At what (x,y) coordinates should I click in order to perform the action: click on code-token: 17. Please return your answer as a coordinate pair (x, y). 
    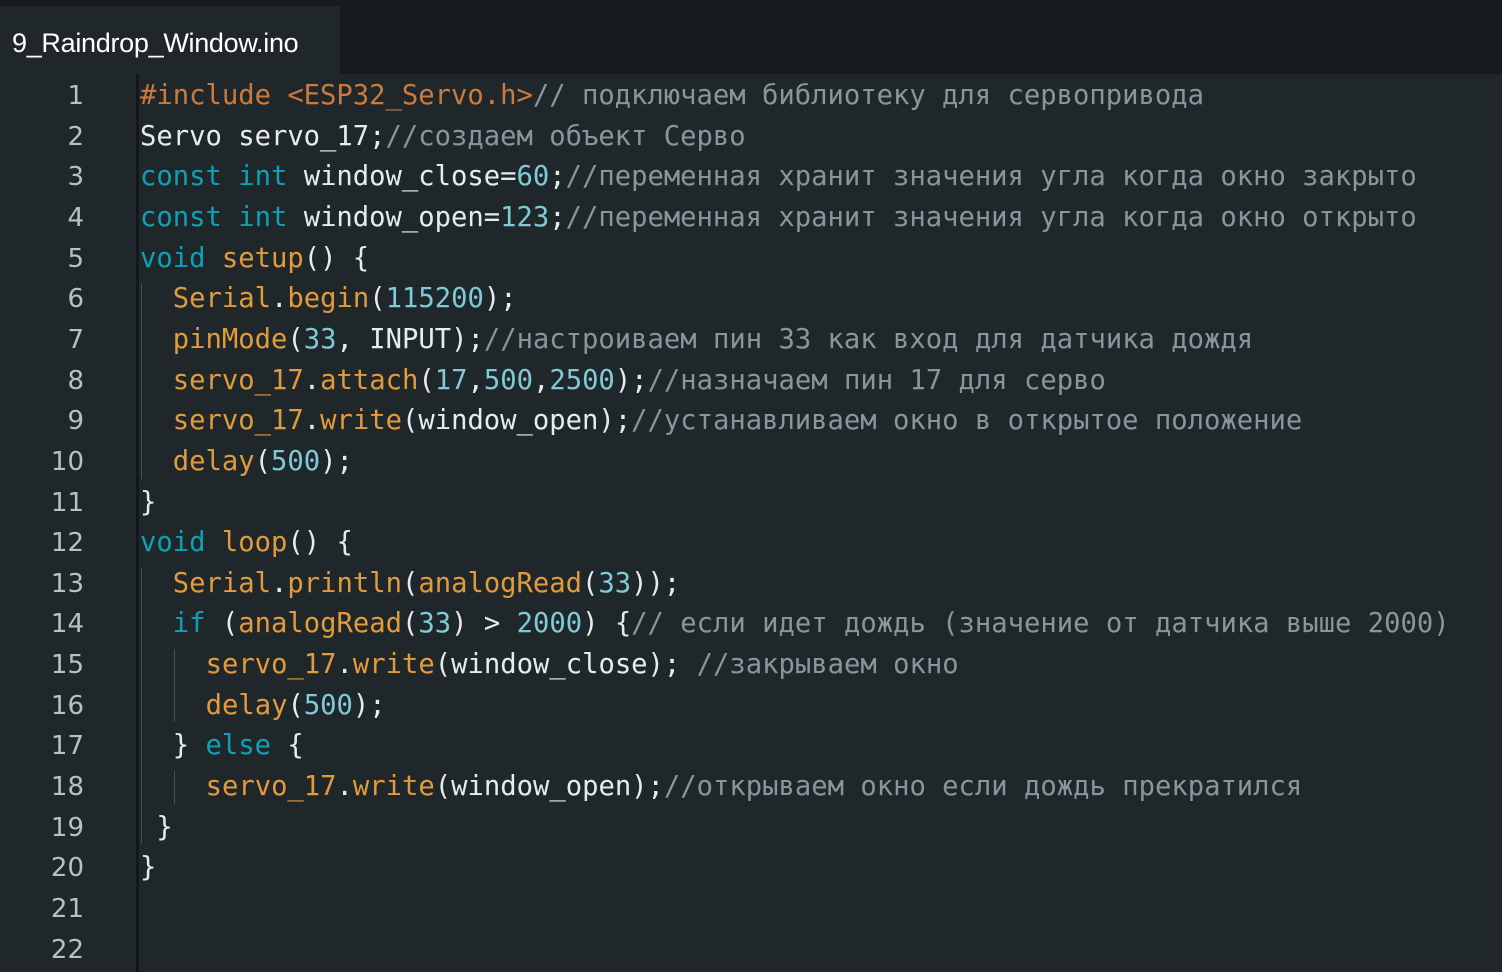
    Looking at the image, I should click on (451, 380).